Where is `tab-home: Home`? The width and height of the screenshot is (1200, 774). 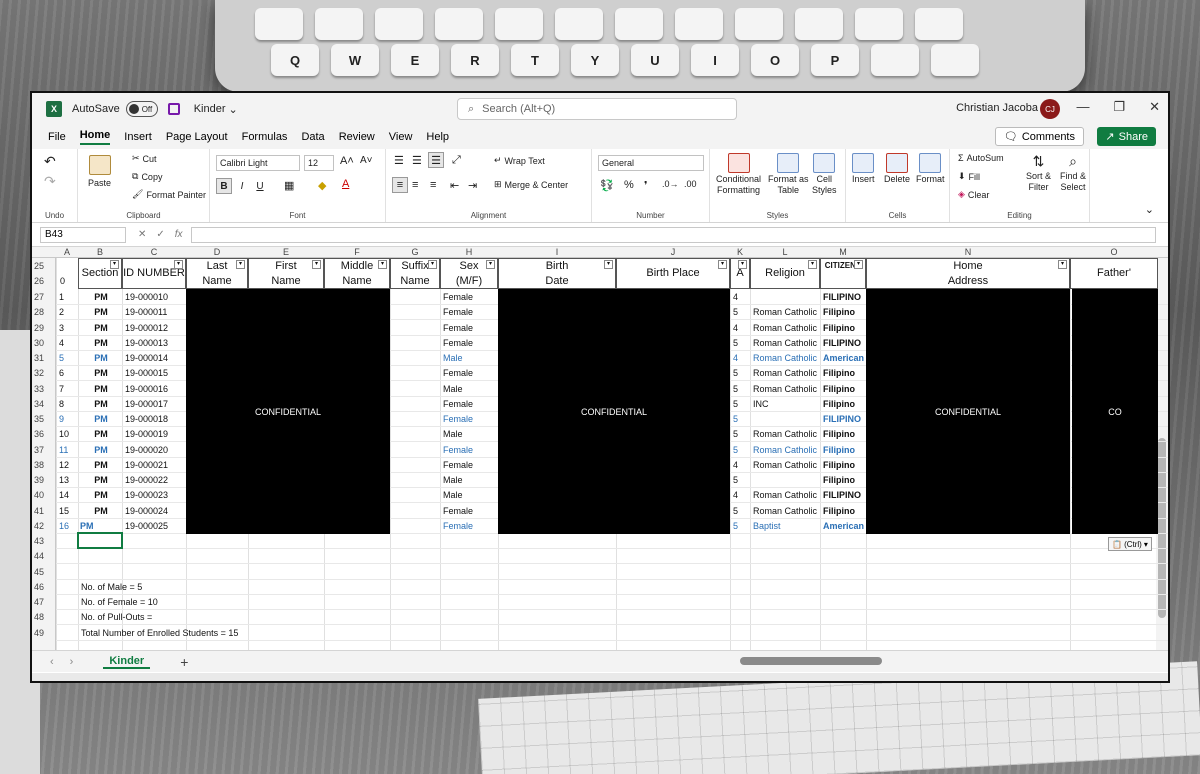
tab-home: Home is located at coordinates (95, 137).